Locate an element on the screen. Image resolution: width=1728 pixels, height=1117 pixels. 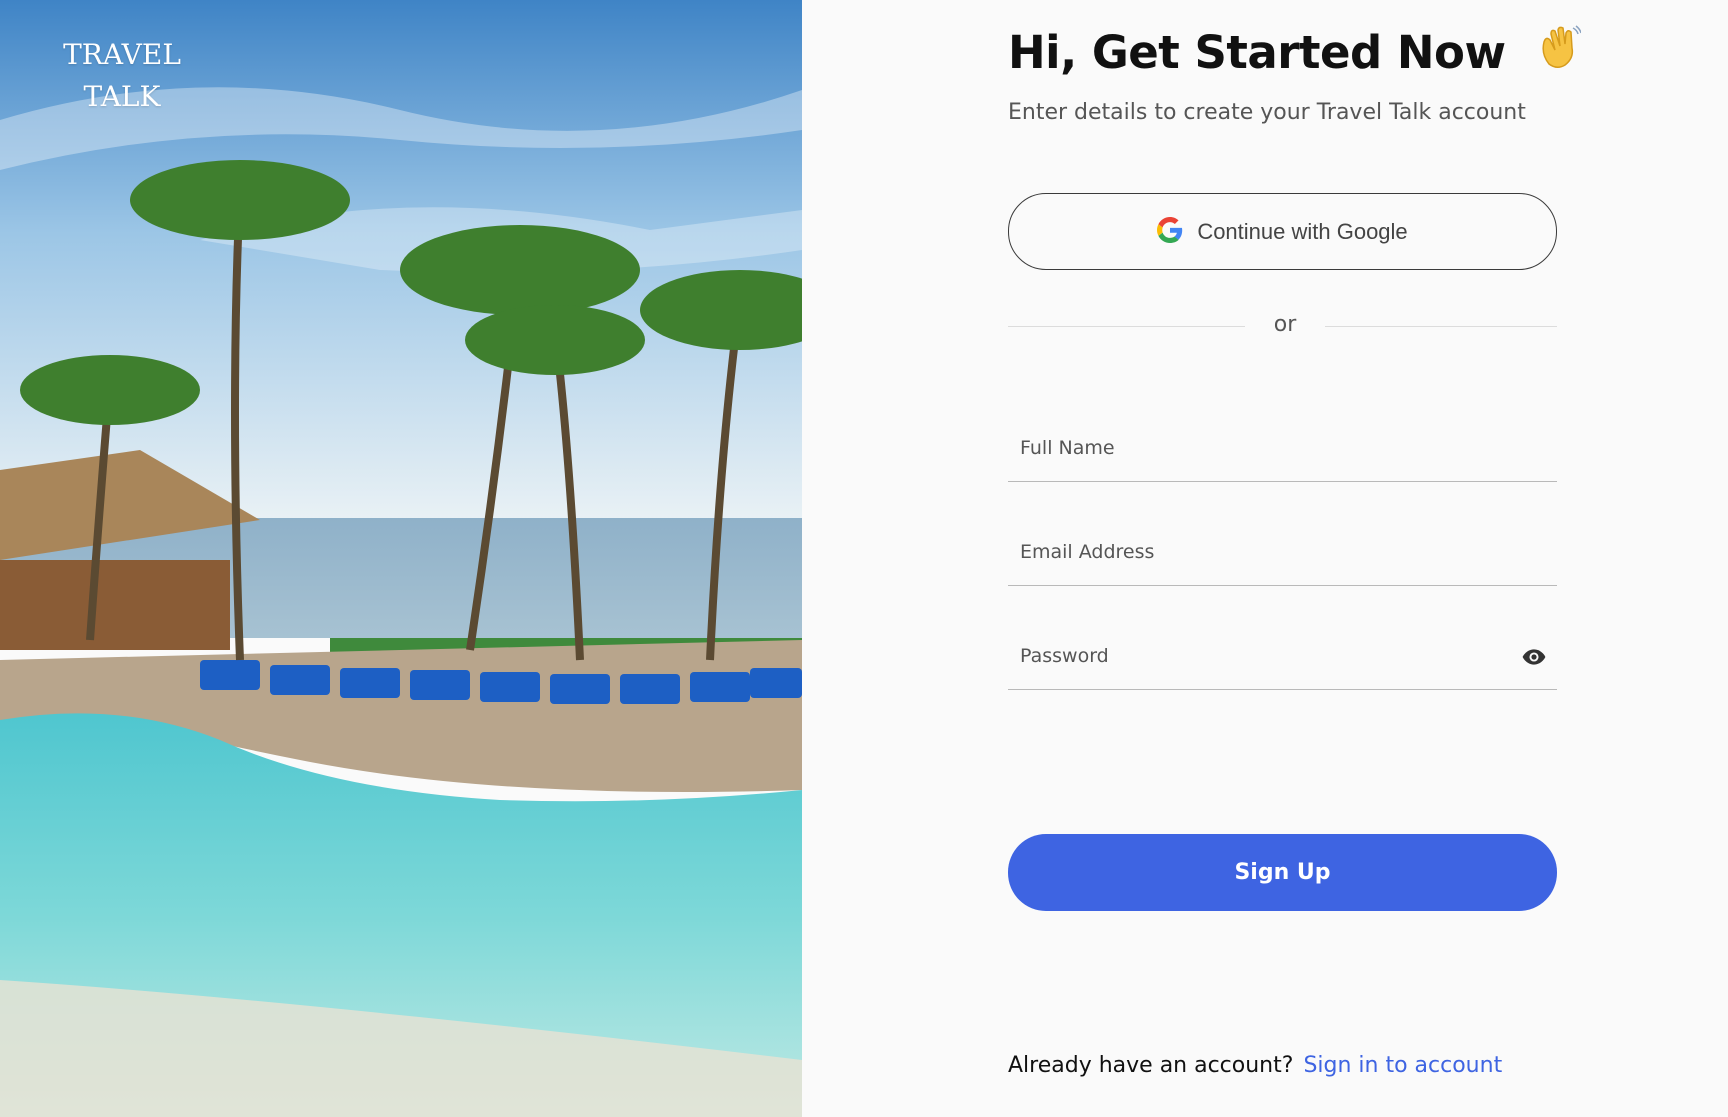
continue-with-google-button: Continue with Google is located at coordinates (1282, 231).